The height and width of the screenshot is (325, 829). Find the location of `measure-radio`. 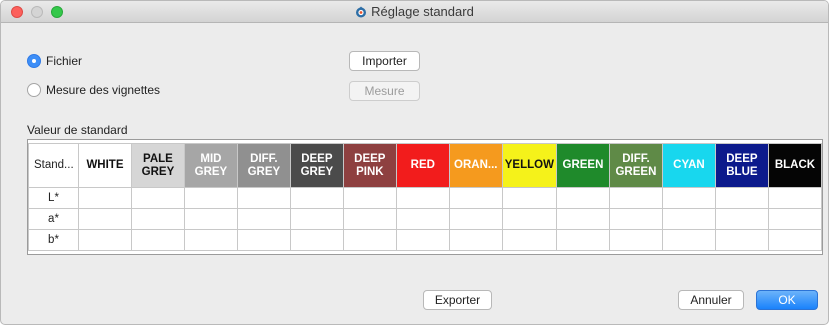

measure-radio is located at coordinates (34, 90).